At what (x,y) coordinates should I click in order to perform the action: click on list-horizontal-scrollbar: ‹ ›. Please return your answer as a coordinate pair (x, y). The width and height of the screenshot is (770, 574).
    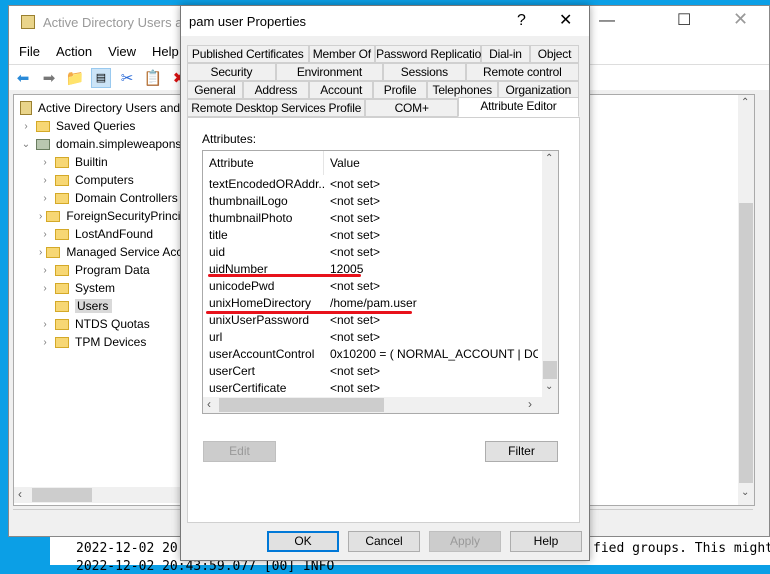
    Looking at the image, I should click on (380, 405).